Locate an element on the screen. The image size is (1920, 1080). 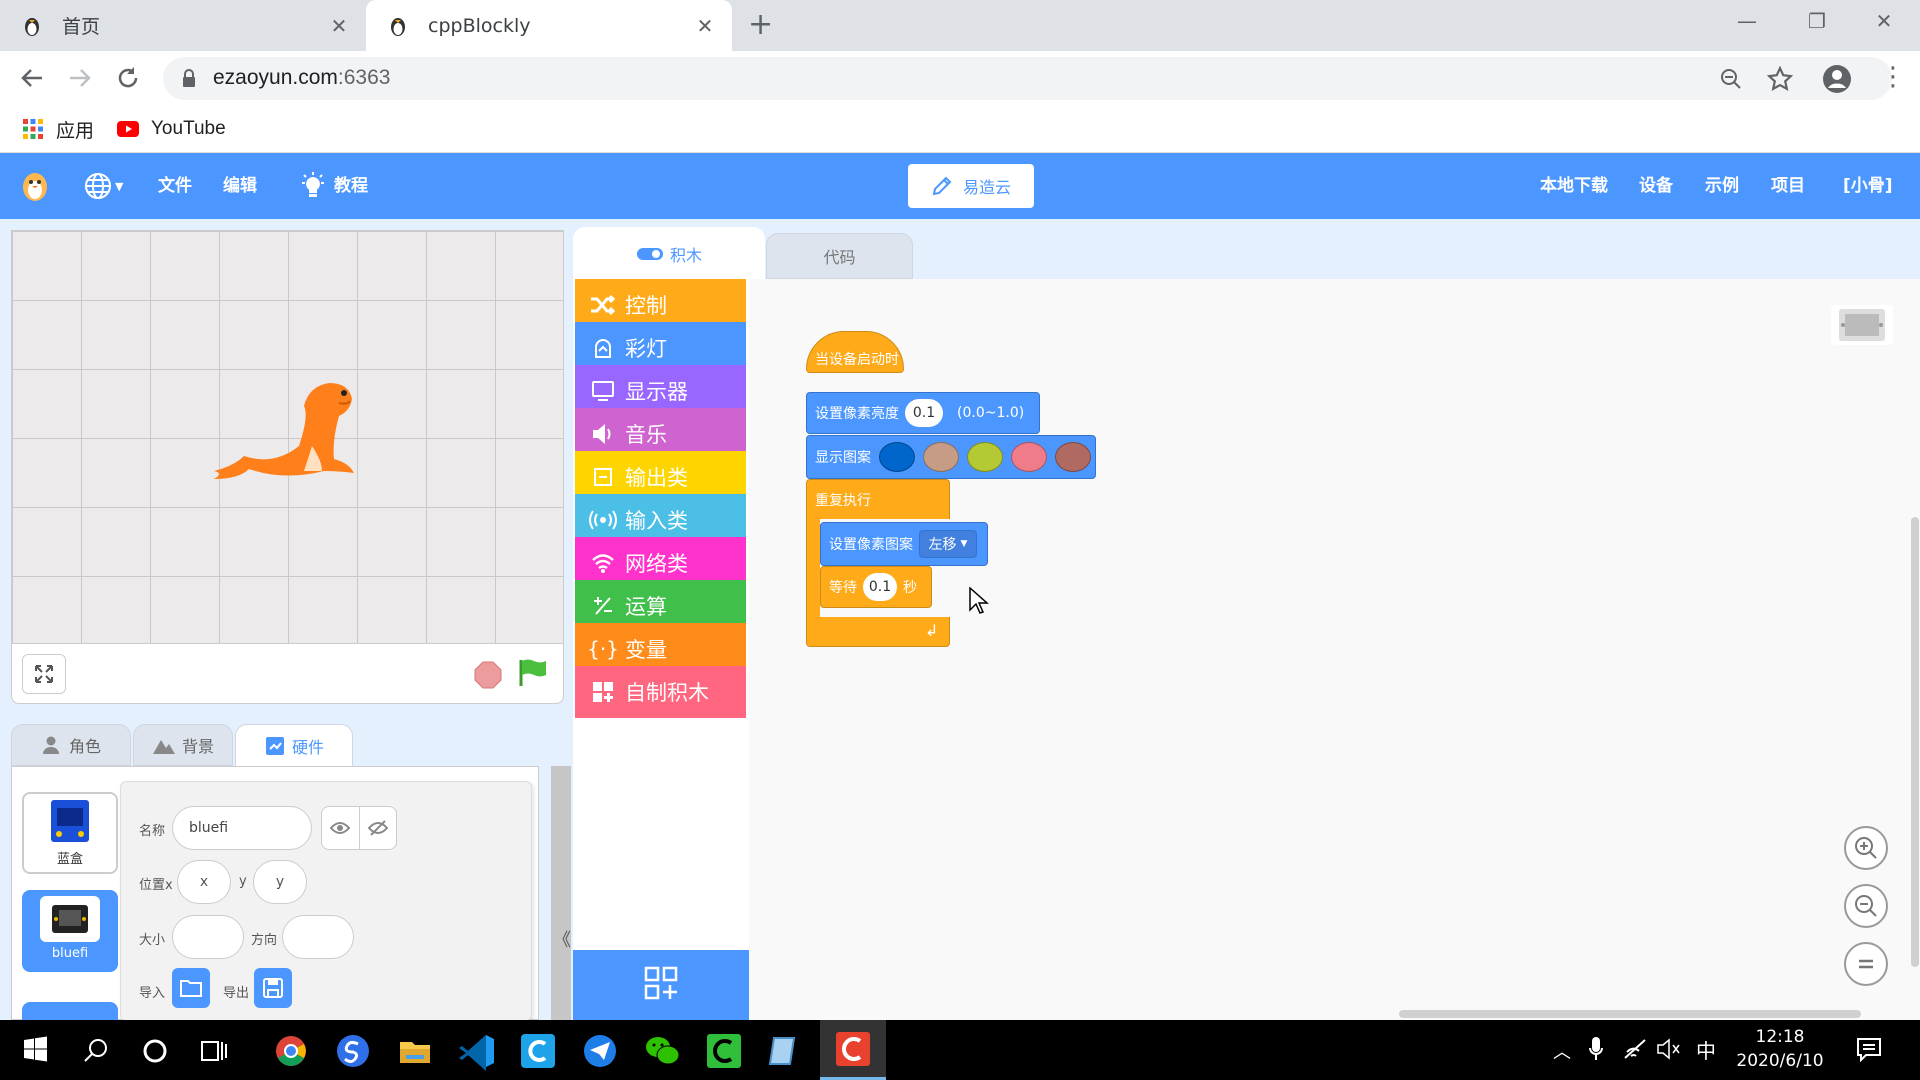
menu-examples: 示例 is located at coordinates (1722, 186).